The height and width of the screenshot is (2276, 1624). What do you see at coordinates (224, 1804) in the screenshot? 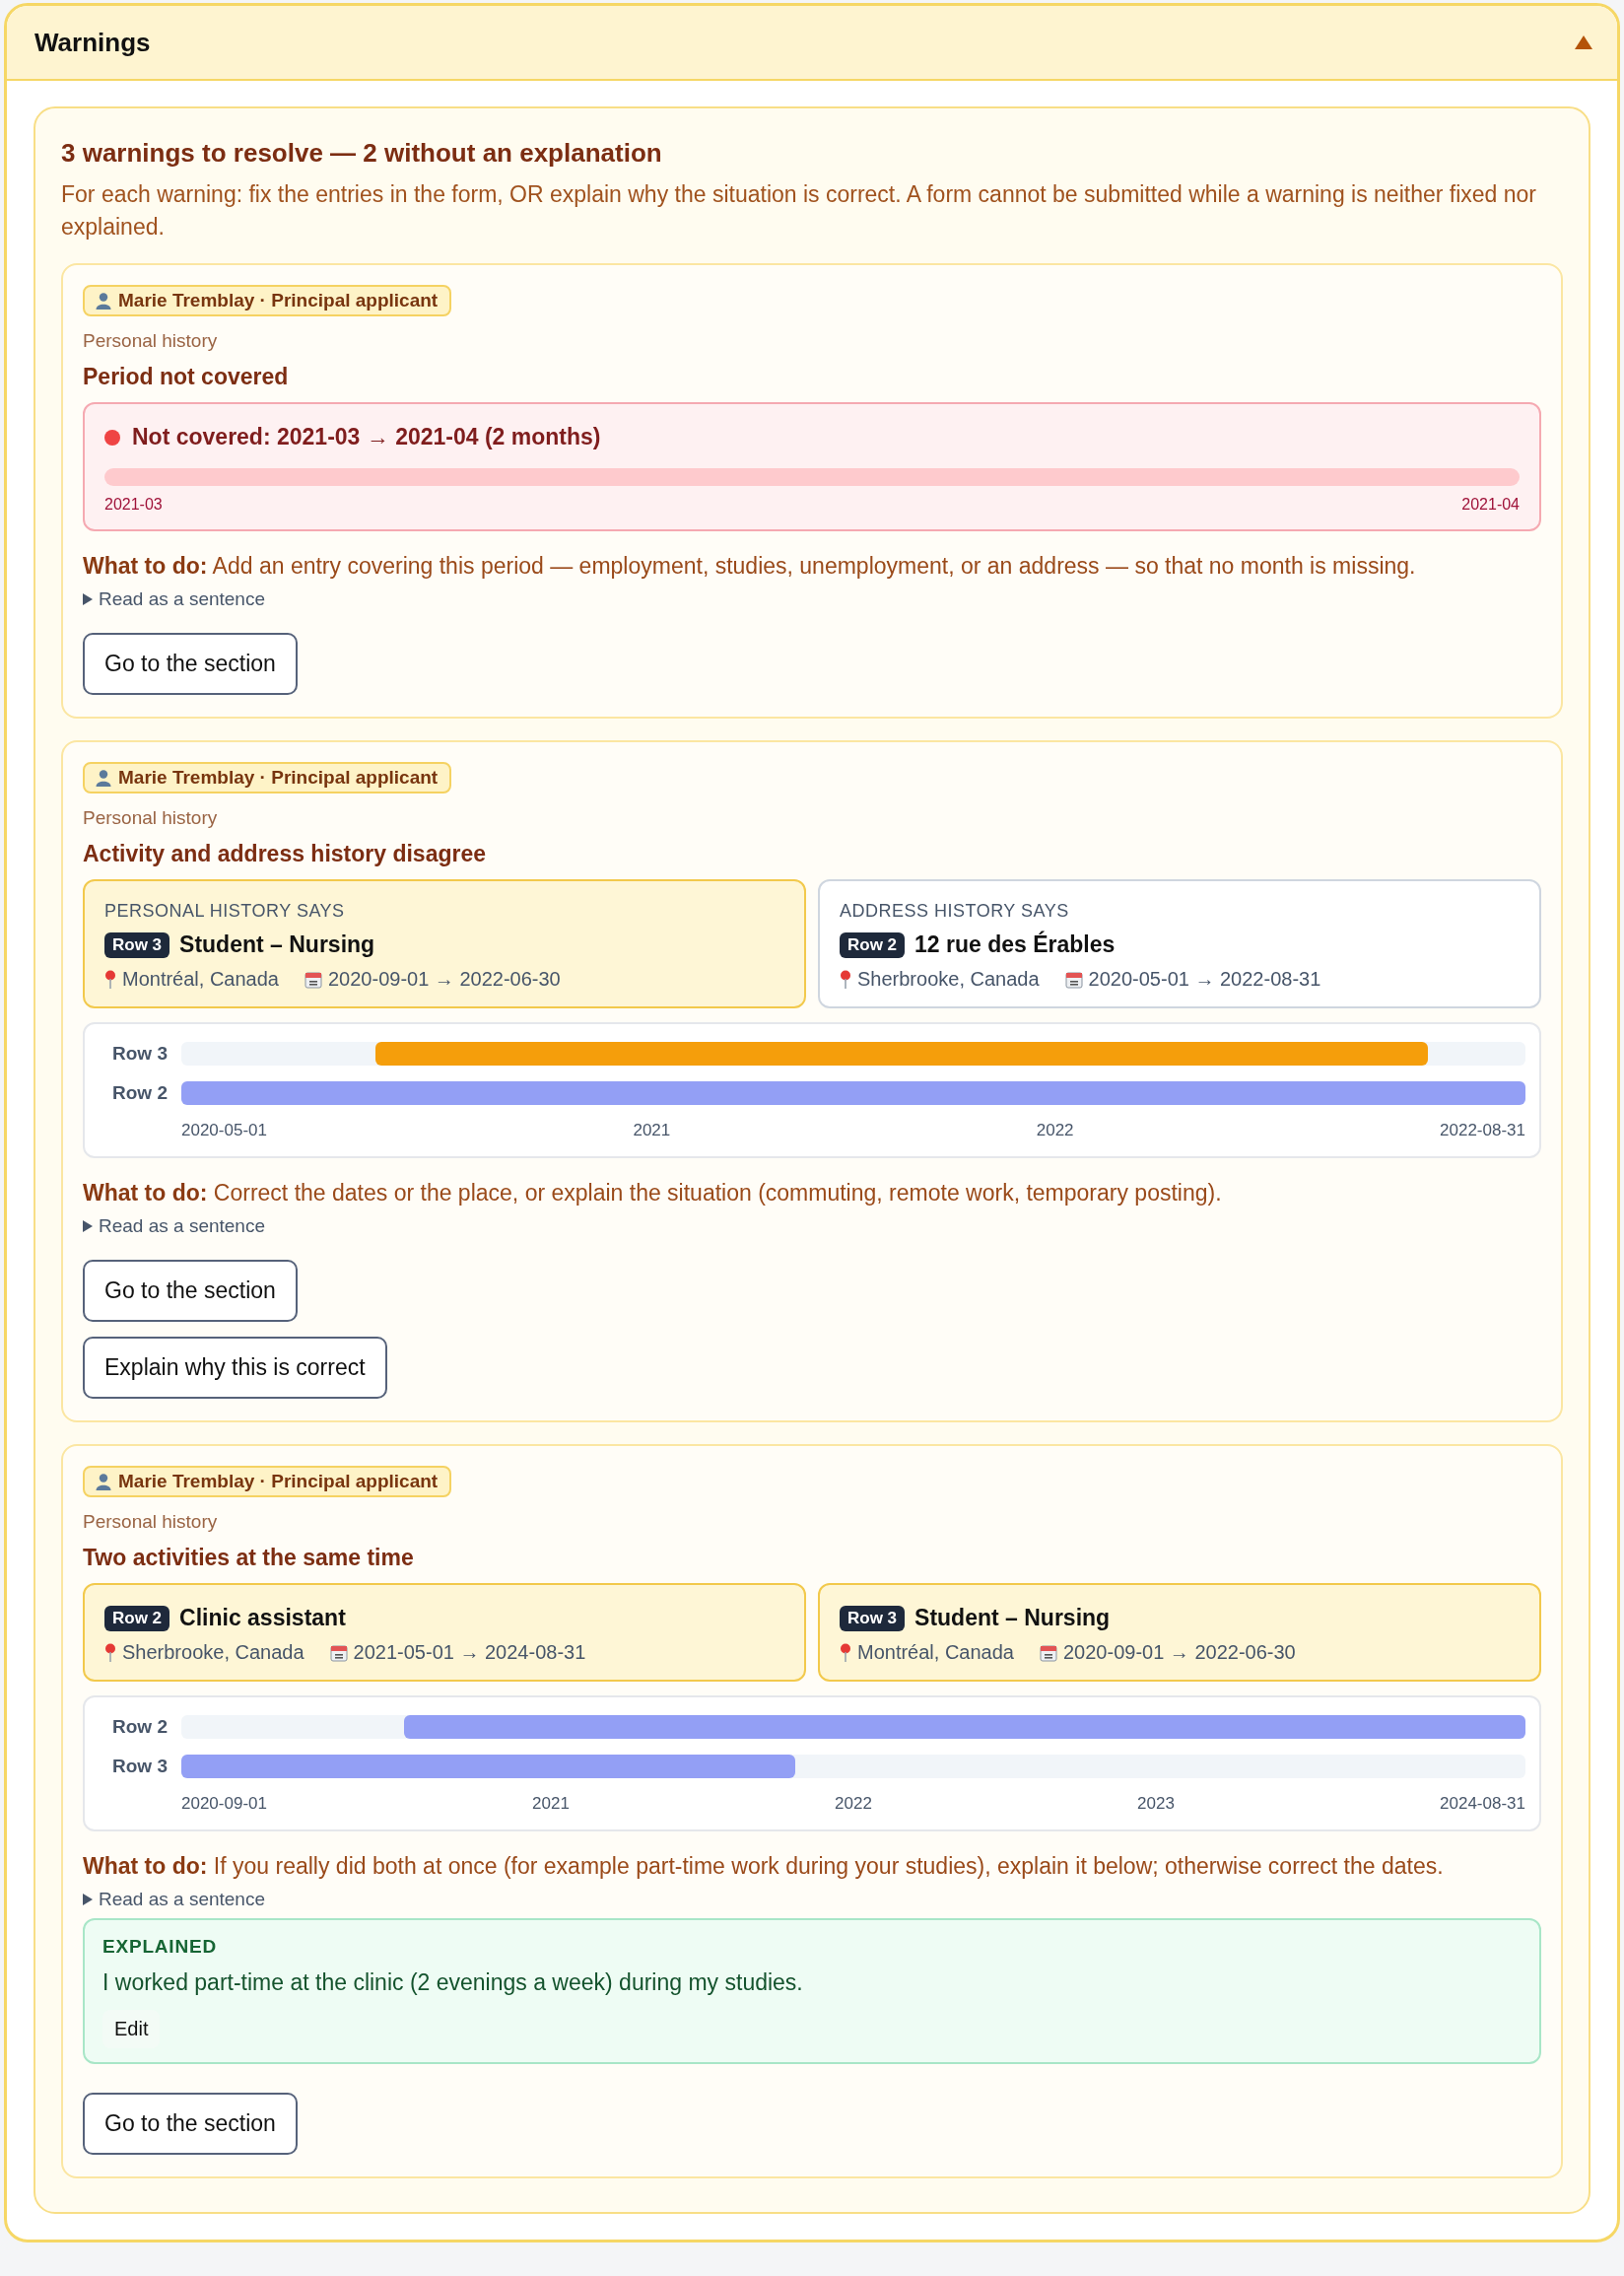
I see `tick-label: 2020-09-01` at bounding box center [224, 1804].